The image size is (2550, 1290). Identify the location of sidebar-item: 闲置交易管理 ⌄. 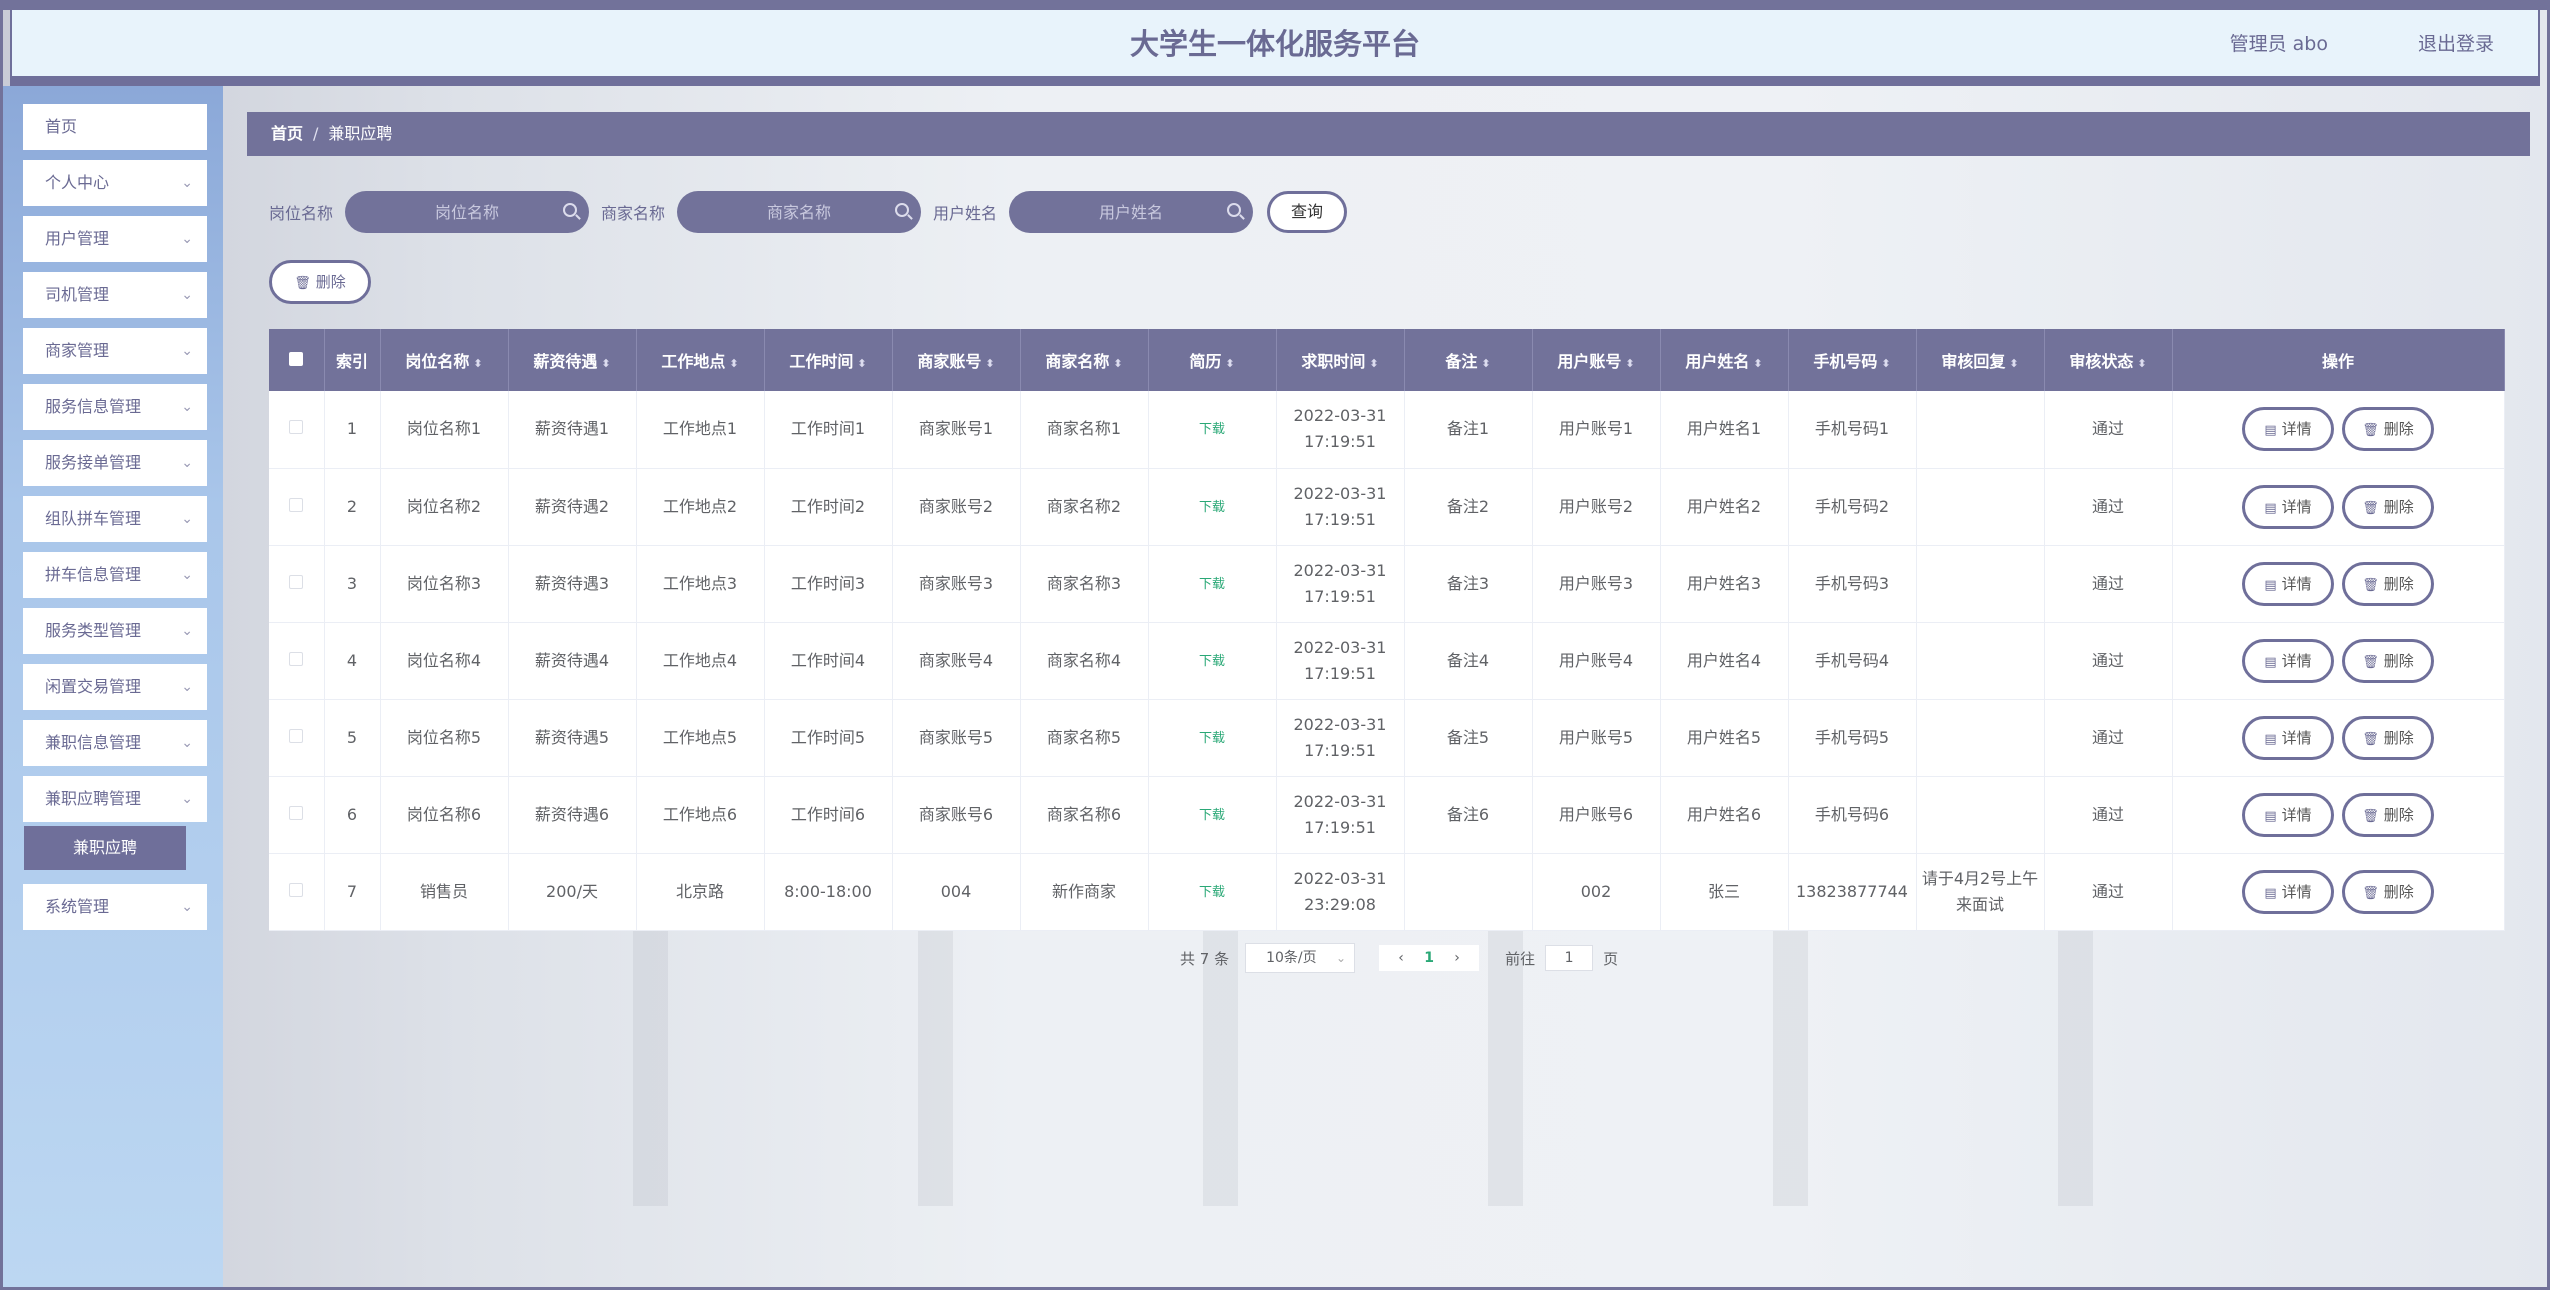
(115, 687).